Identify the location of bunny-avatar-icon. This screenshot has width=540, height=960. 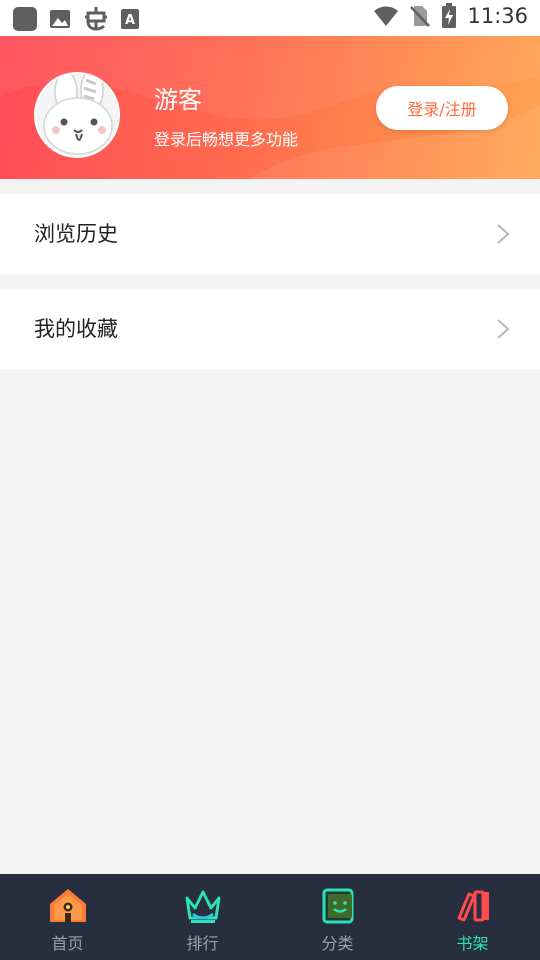
(77, 115).